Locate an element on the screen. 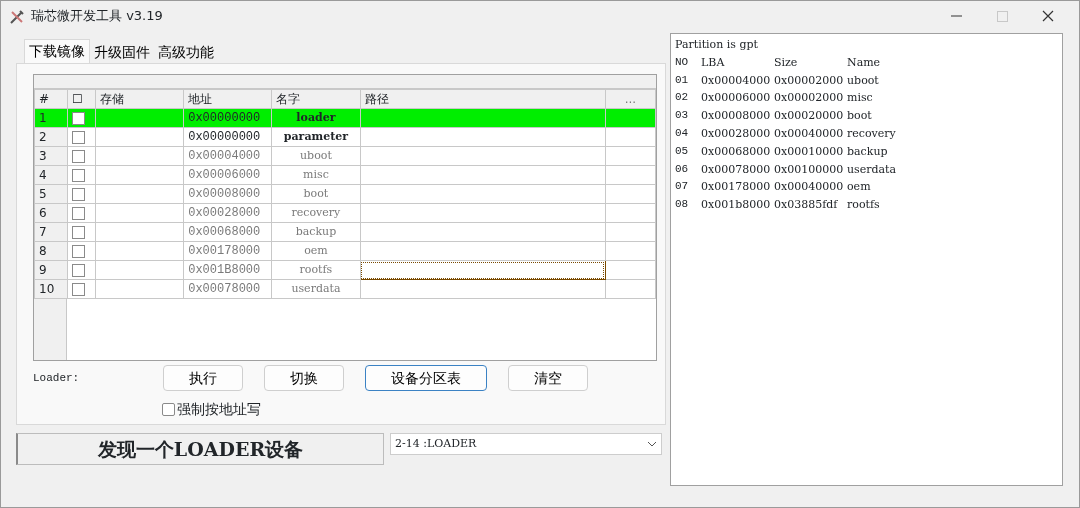 The image size is (1080, 508). log-text: 01 is located at coordinates (682, 80).